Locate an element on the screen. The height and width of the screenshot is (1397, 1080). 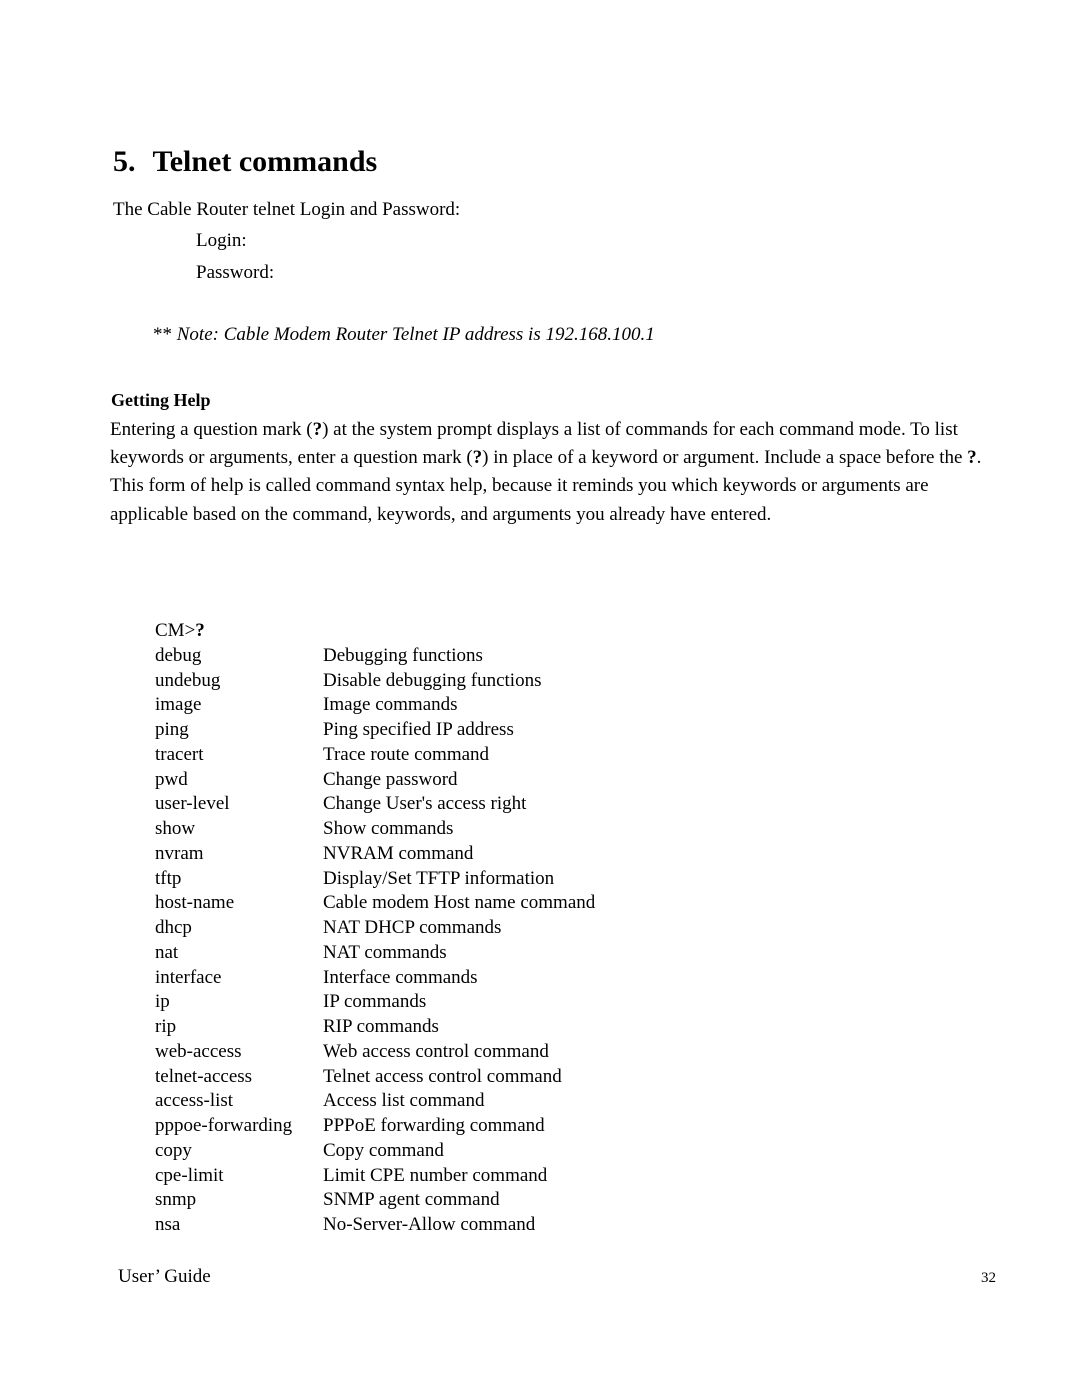
command-name: web-access is located at coordinates (198, 1051).